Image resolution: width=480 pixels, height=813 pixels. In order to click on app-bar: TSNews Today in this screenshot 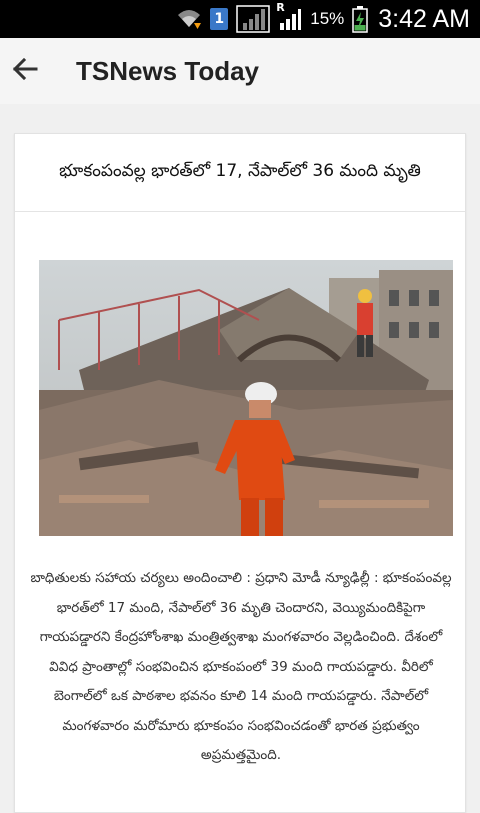, I will do `click(240, 71)`.